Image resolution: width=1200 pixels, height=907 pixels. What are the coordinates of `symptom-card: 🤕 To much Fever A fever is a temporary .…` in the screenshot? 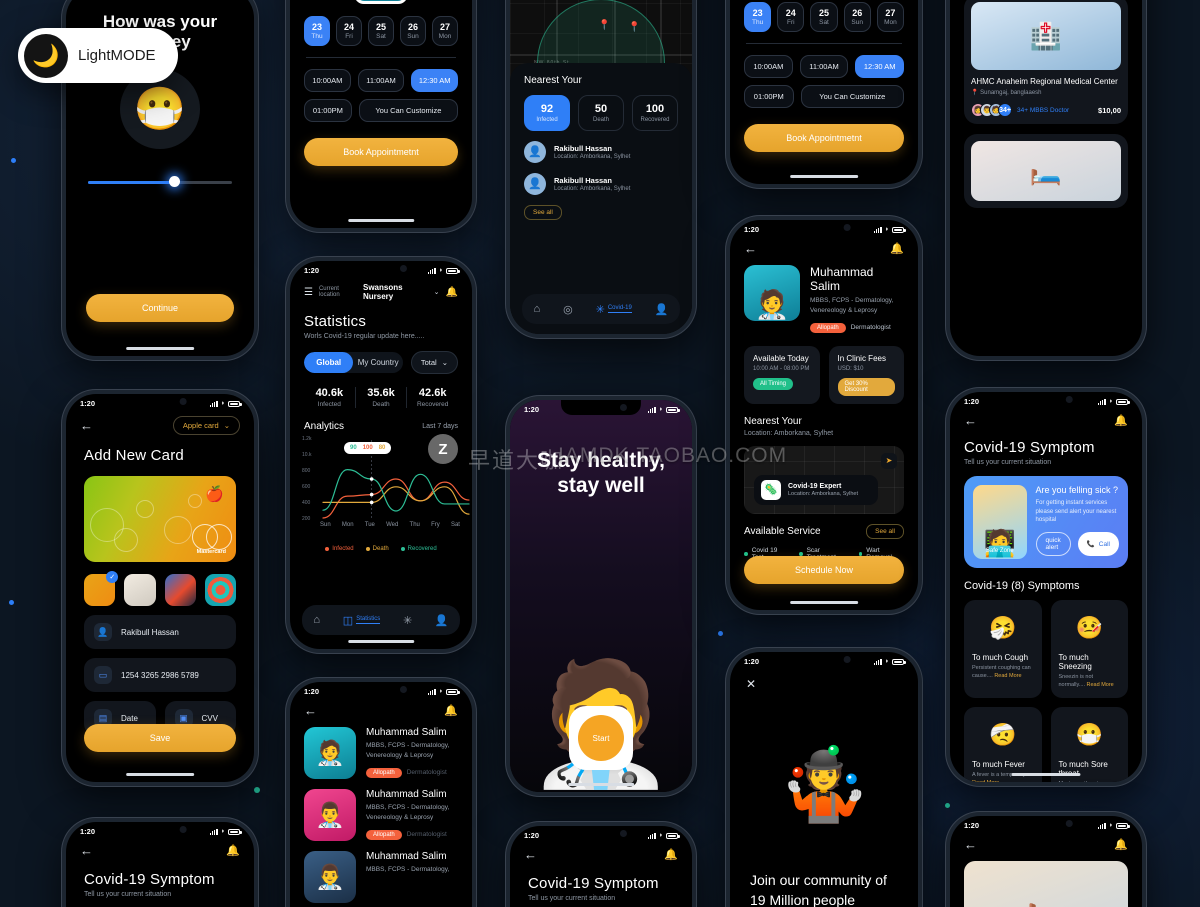 It's located at (1003, 744).